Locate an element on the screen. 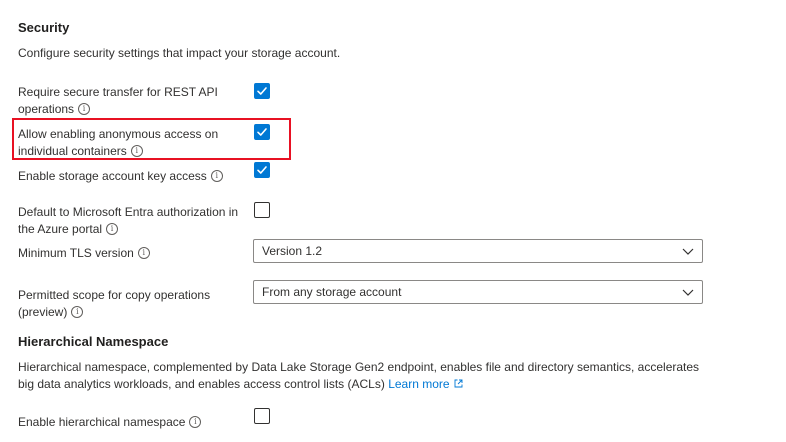 This screenshot has height=442, width=786. secure-transfer-label-line2: operations is located at coordinates (46, 109).